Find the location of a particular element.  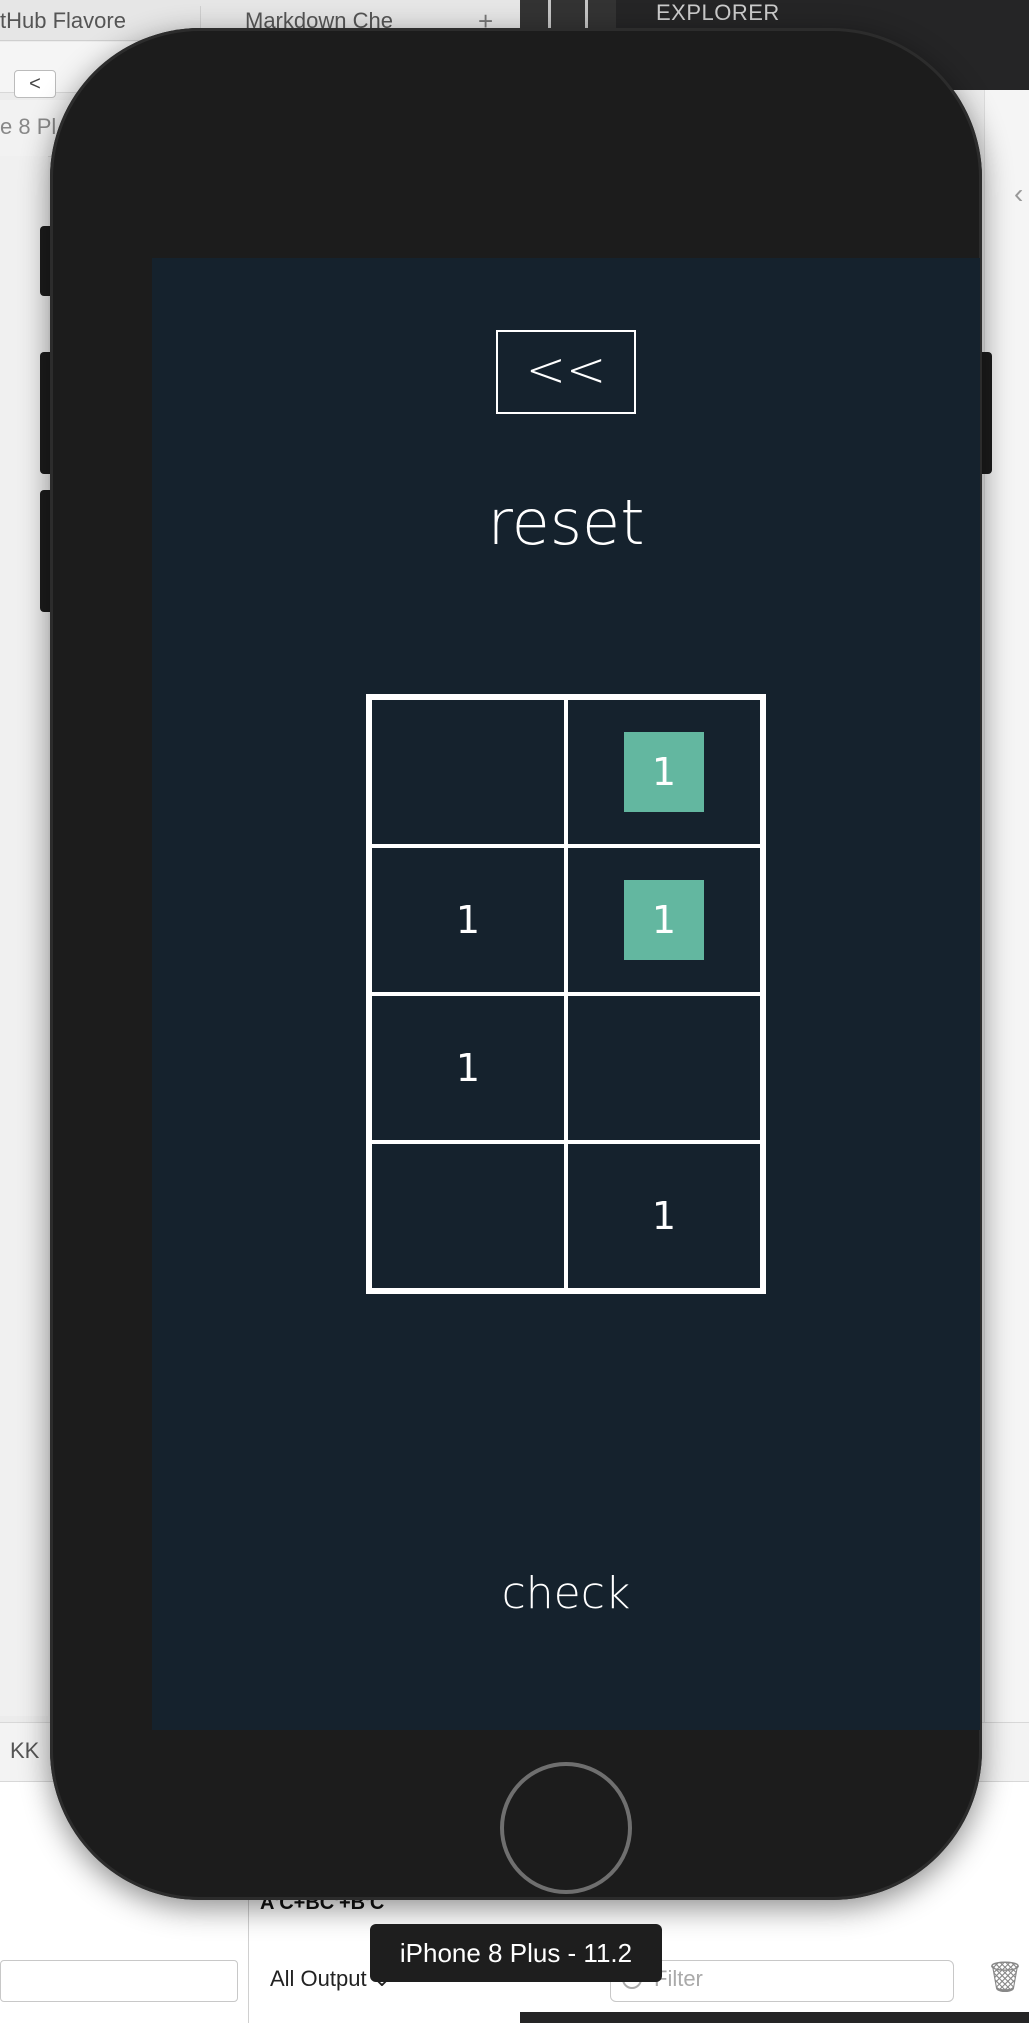

explorer-title: EXPLORER is located at coordinates (718, 12).